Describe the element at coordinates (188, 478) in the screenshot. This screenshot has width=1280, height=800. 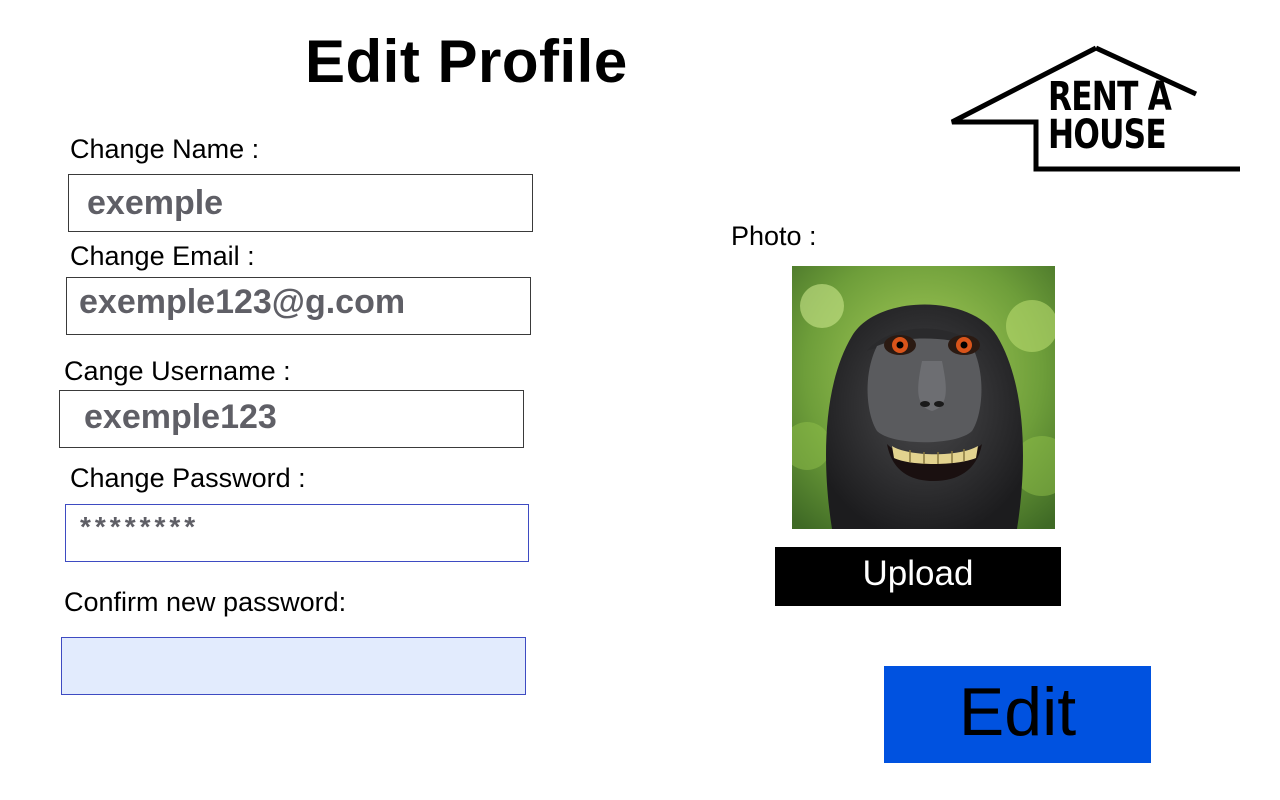
I see `change-password-label: Change Password :` at that location.